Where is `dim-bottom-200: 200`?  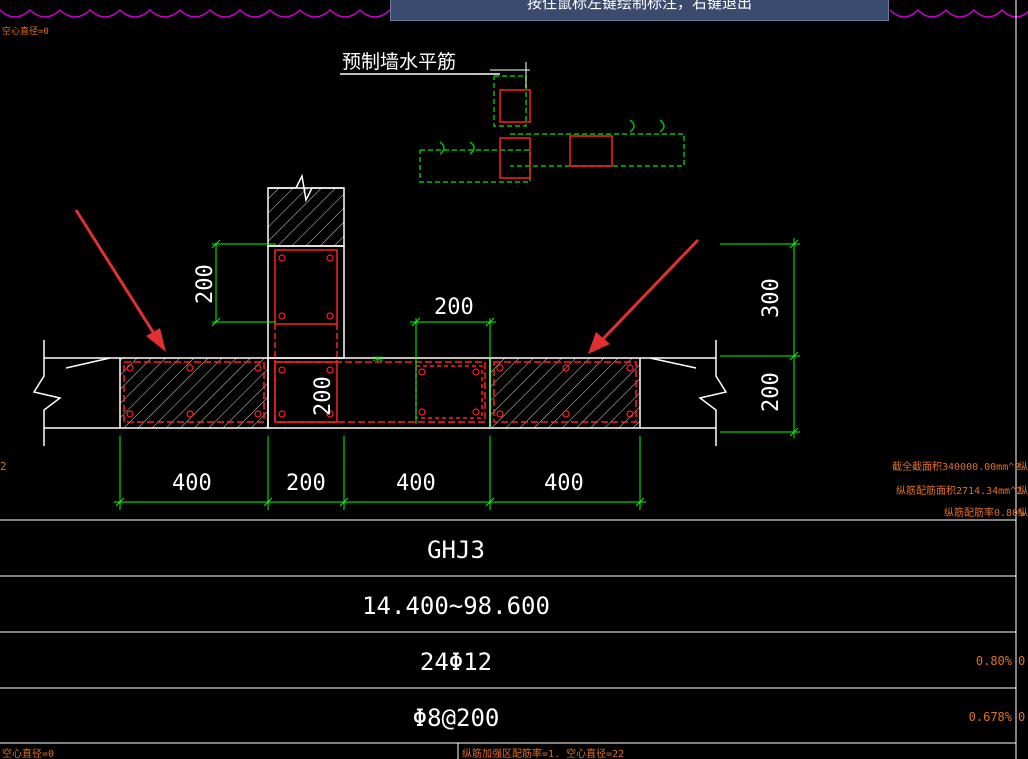
dim-bottom-200: 200 is located at coordinates (306, 483).